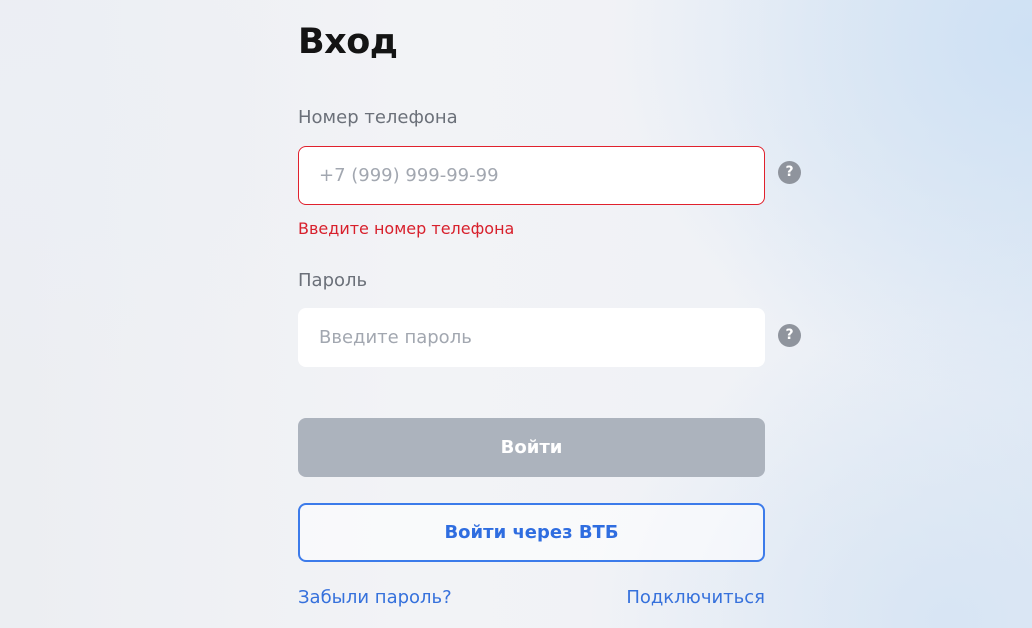  What do you see at coordinates (531, 447) in the screenshot?
I see `login-button: Войти` at bounding box center [531, 447].